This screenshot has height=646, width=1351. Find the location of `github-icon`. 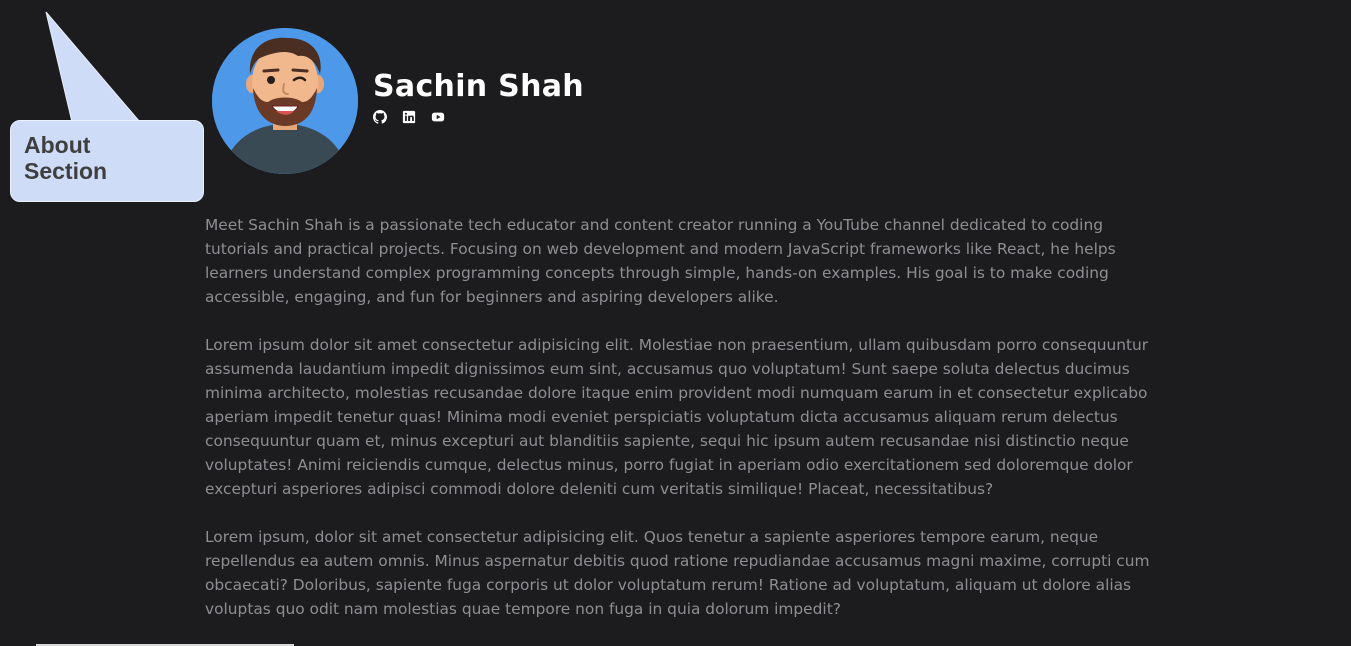

github-icon is located at coordinates (380, 117).